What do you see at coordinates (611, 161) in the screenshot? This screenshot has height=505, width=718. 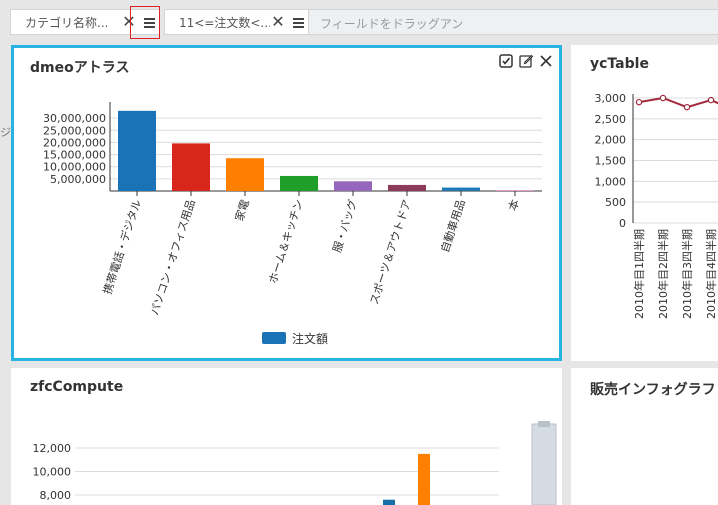 I see `y-tick-label: 1,500` at bounding box center [611, 161].